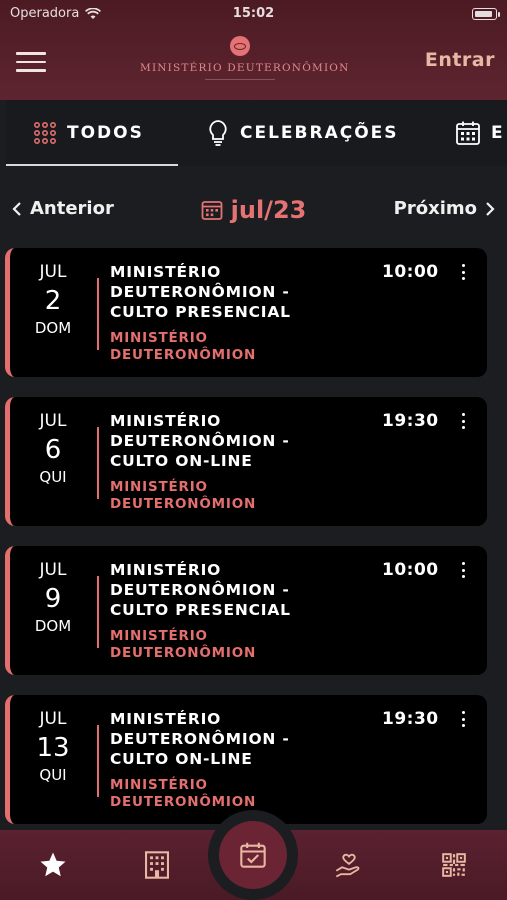  Describe the element at coordinates (498, 133) in the screenshot. I see `tab-label: E` at that location.